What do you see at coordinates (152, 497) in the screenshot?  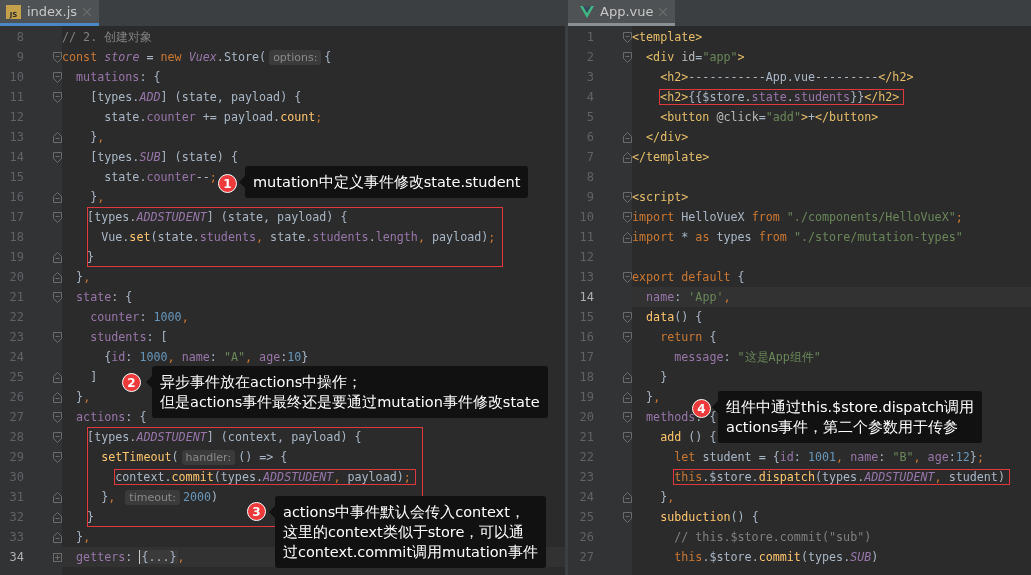 I see `parameter-hint: timeout:` at bounding box center [152, 497].